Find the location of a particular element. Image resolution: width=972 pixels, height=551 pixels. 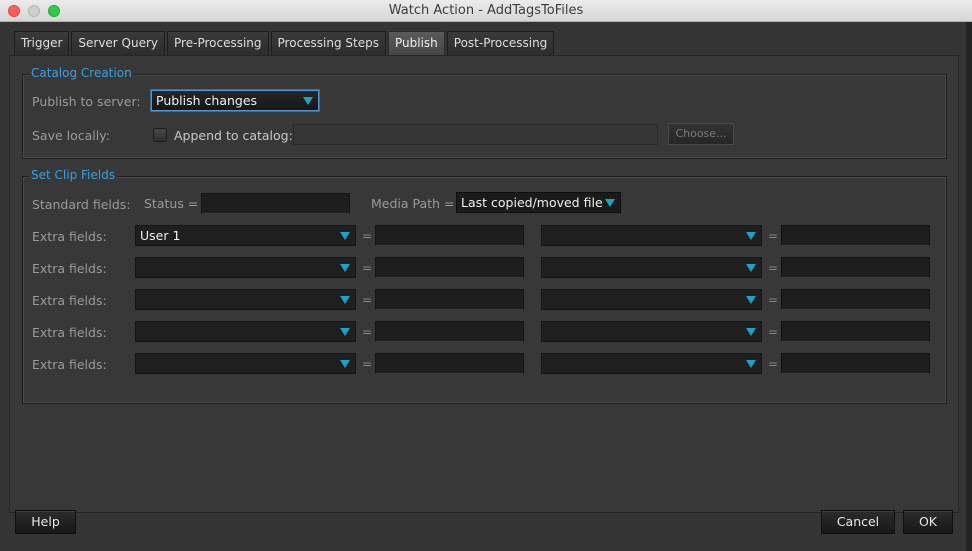

title-bar: Watch Action - AddTagsToFiles is located at coordinates (486, 11).